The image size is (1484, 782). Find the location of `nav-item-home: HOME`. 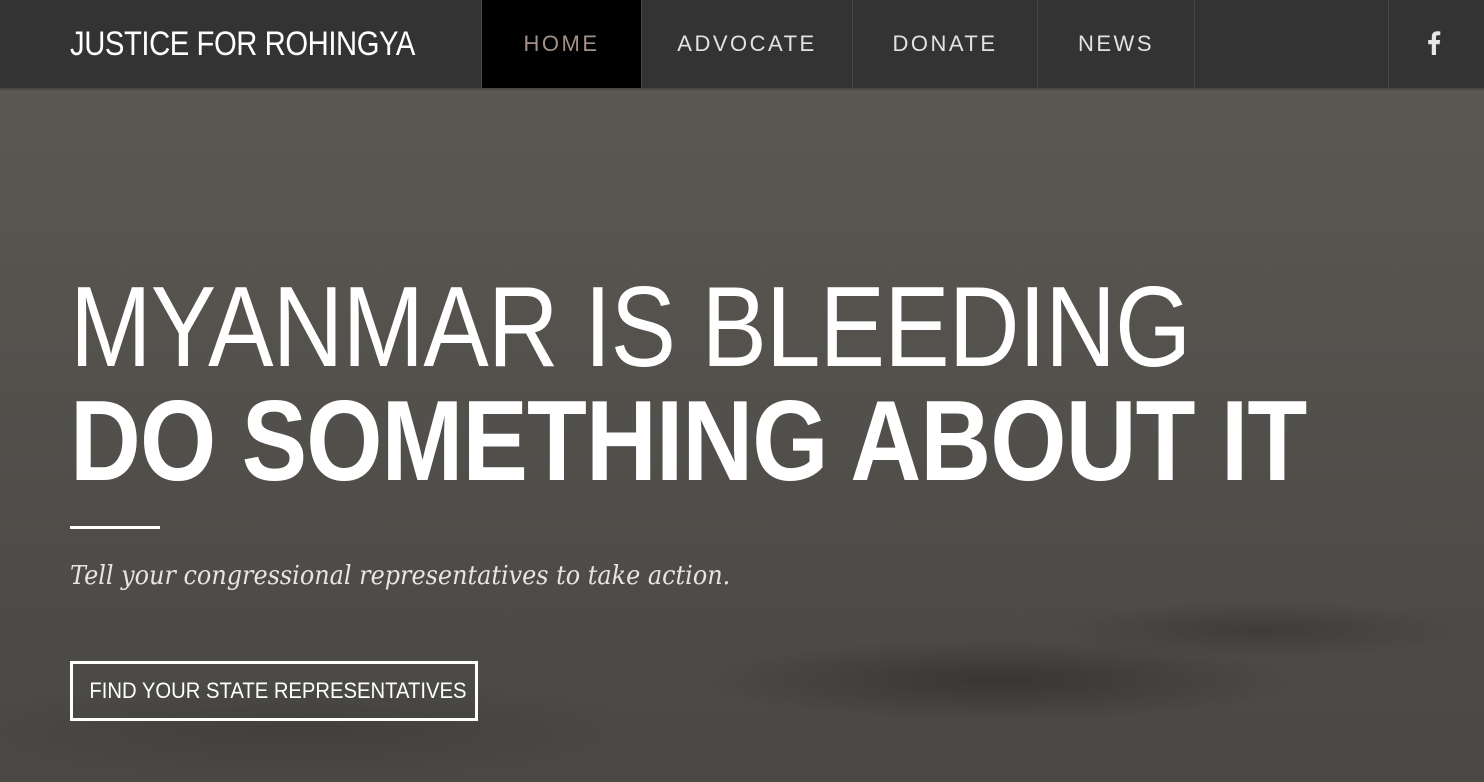

nav-item-home: HOME is located at coordinates (561, 44).